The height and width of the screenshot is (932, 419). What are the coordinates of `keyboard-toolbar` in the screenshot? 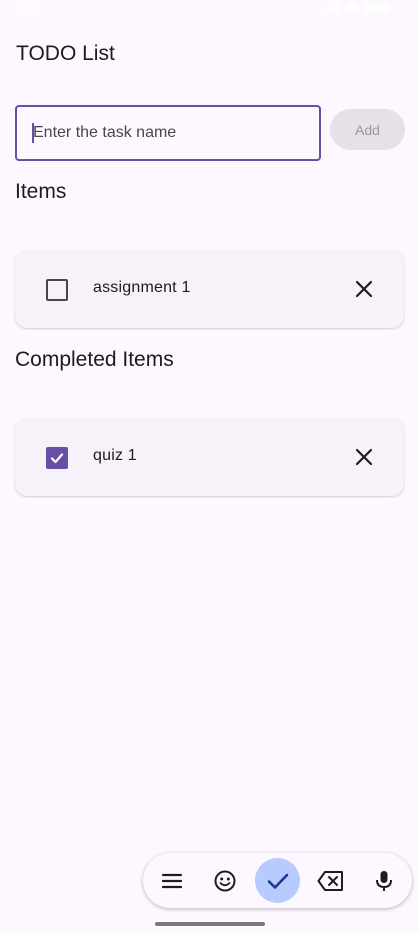 It's located at (277, 880).